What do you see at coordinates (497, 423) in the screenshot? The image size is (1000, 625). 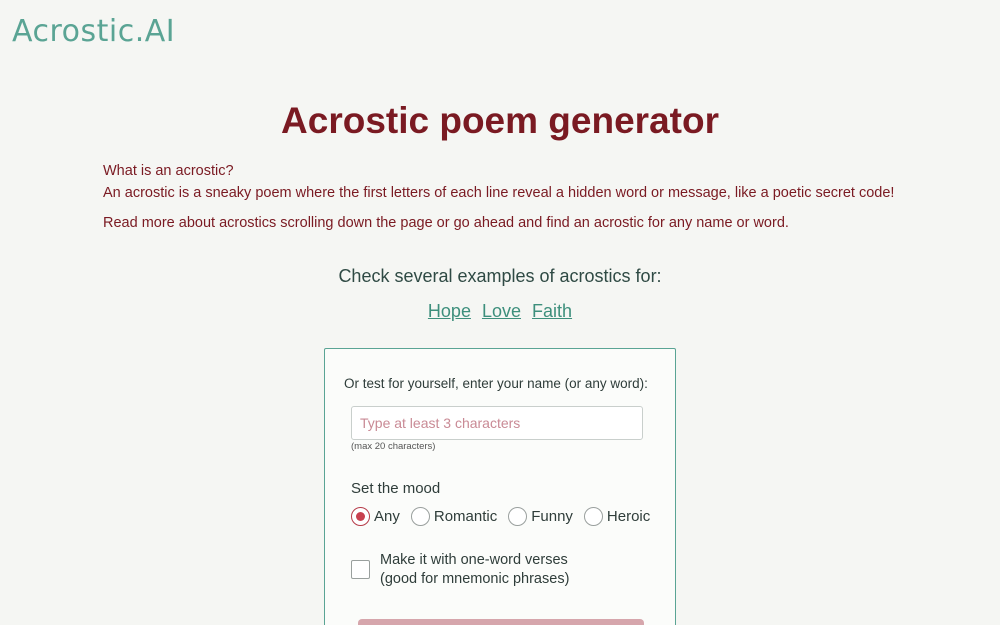 I see `name-input` at bounding box center [497, 423].